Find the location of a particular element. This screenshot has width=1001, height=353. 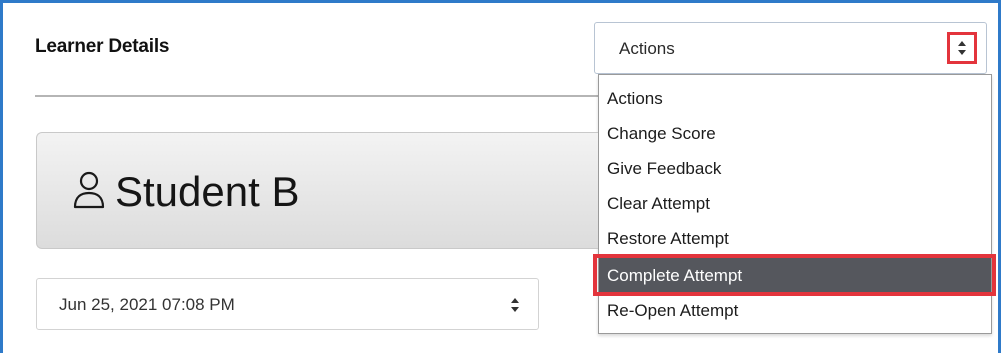

actions-select-value: Actions is located at coordinates (647, 48).